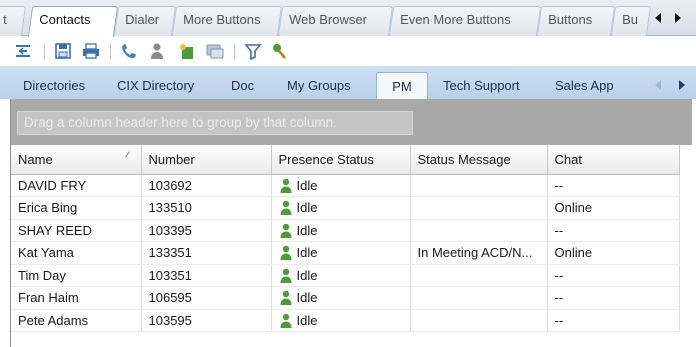 This screenshot has width=696, height=347. Describe the element at coordinates (206, 185) in the screenshot. I see `cell-number: 103692` at that location.